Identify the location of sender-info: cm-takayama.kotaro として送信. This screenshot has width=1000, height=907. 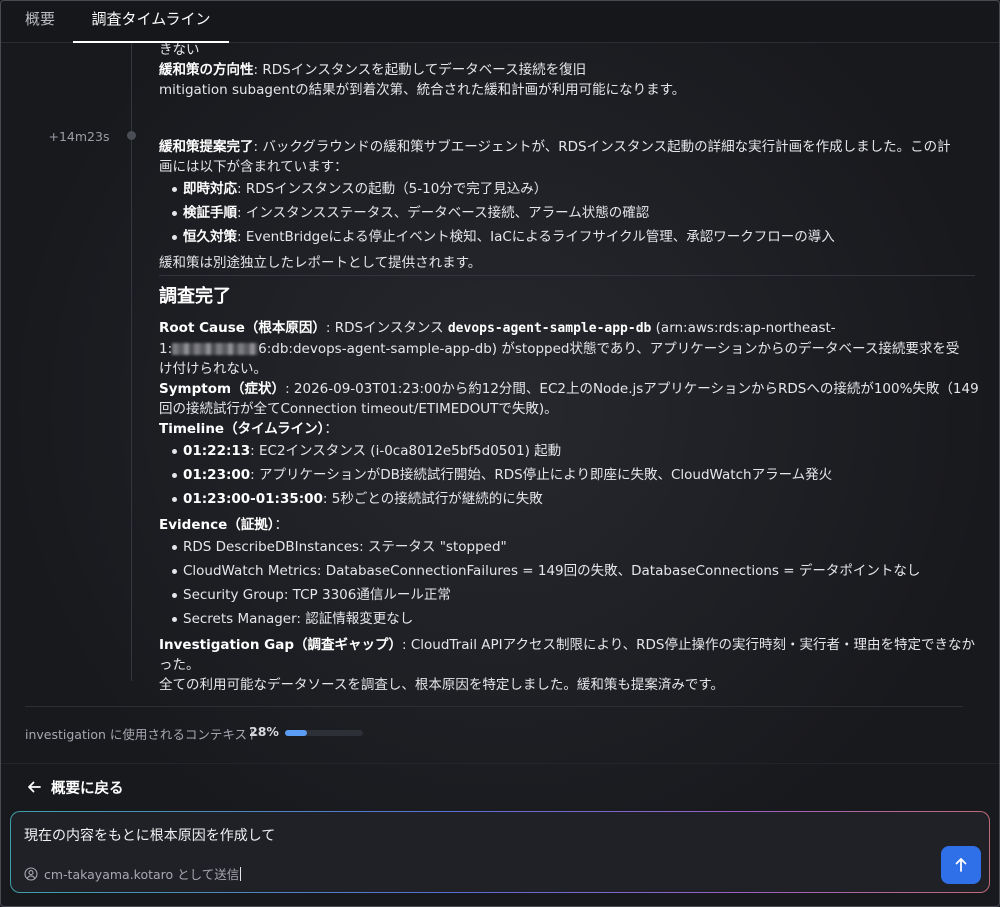
(133, 873).